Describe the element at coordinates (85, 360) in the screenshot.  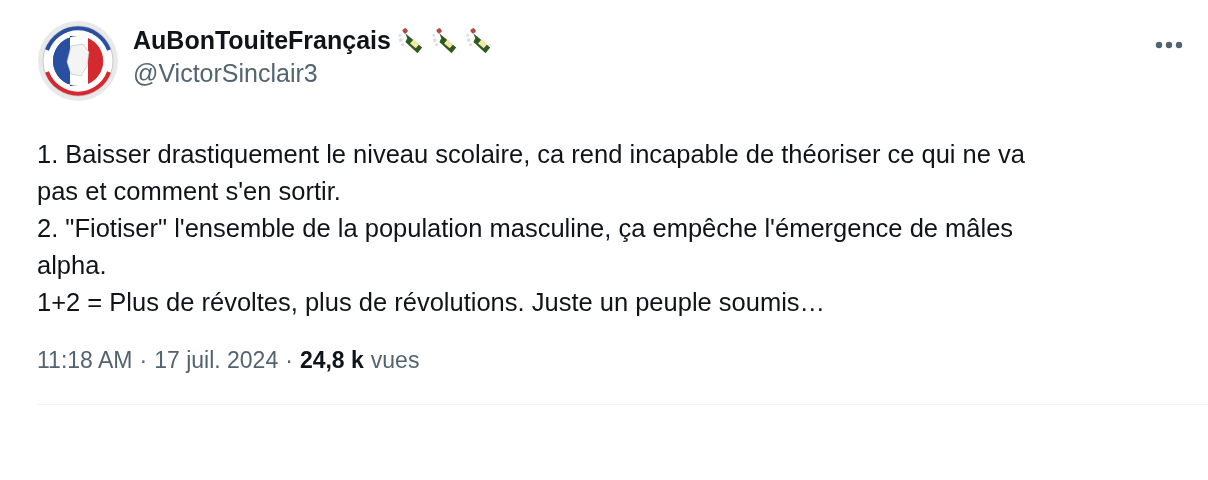
I see `post-time: 11:18 AM` at that location.